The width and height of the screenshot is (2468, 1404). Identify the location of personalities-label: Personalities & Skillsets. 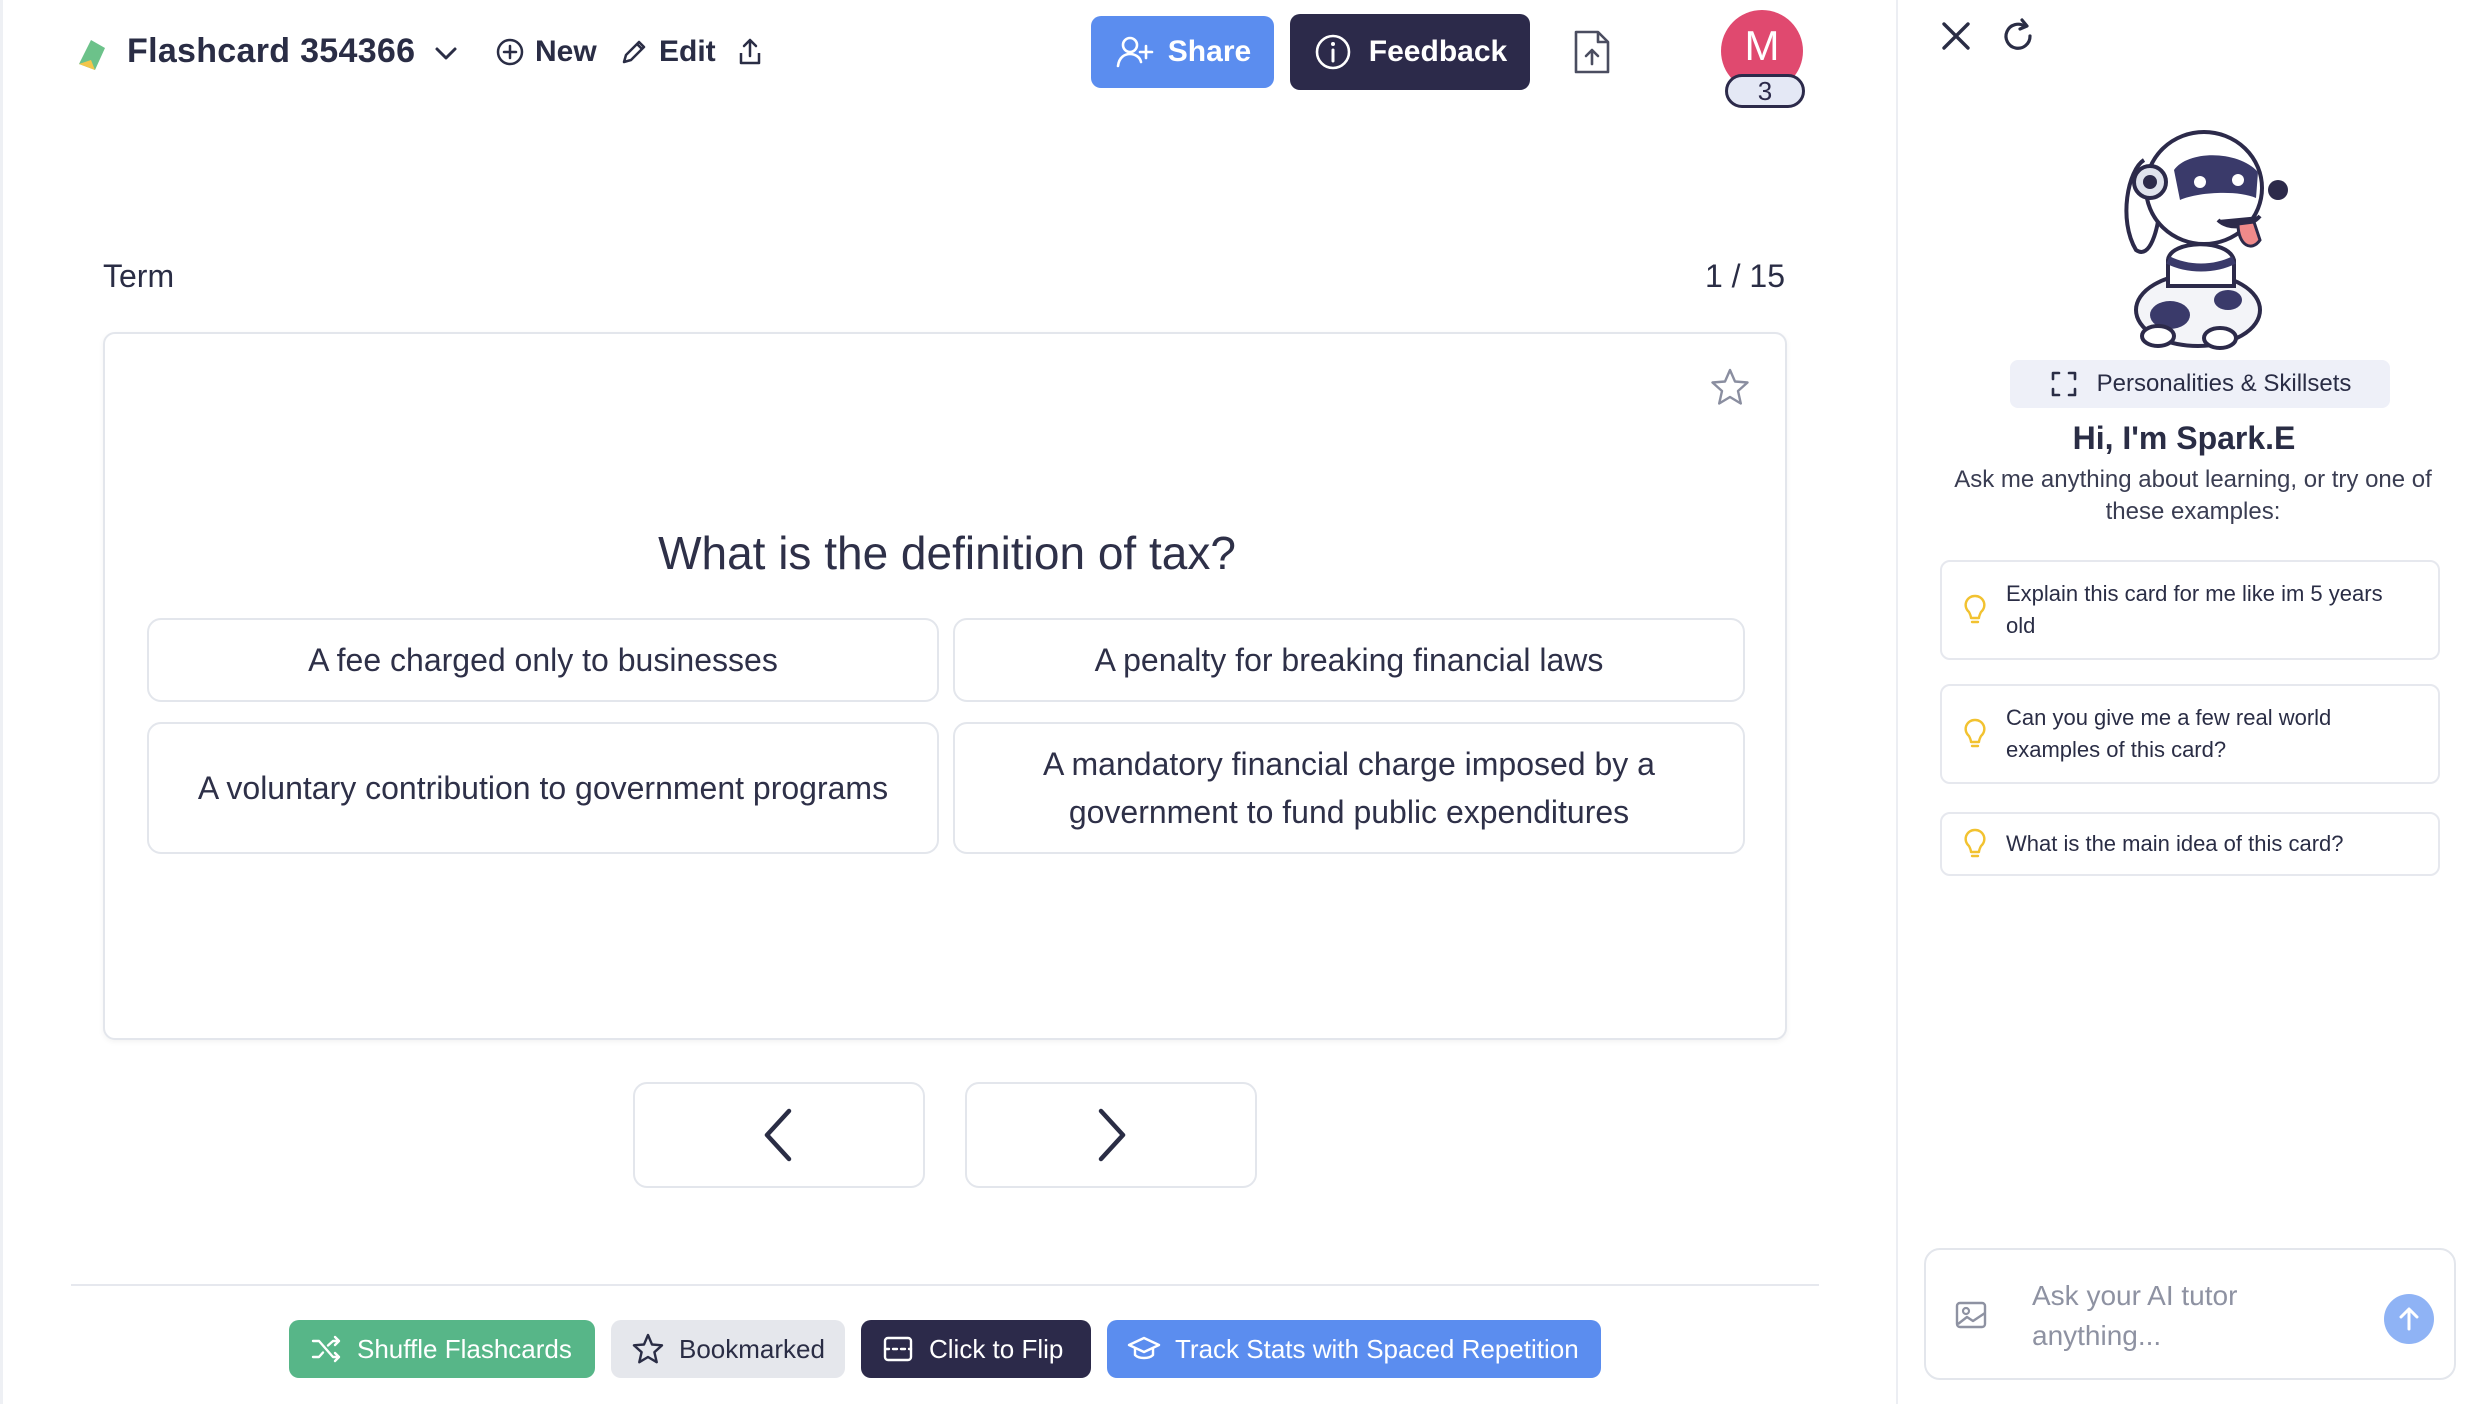
(2224, 383).